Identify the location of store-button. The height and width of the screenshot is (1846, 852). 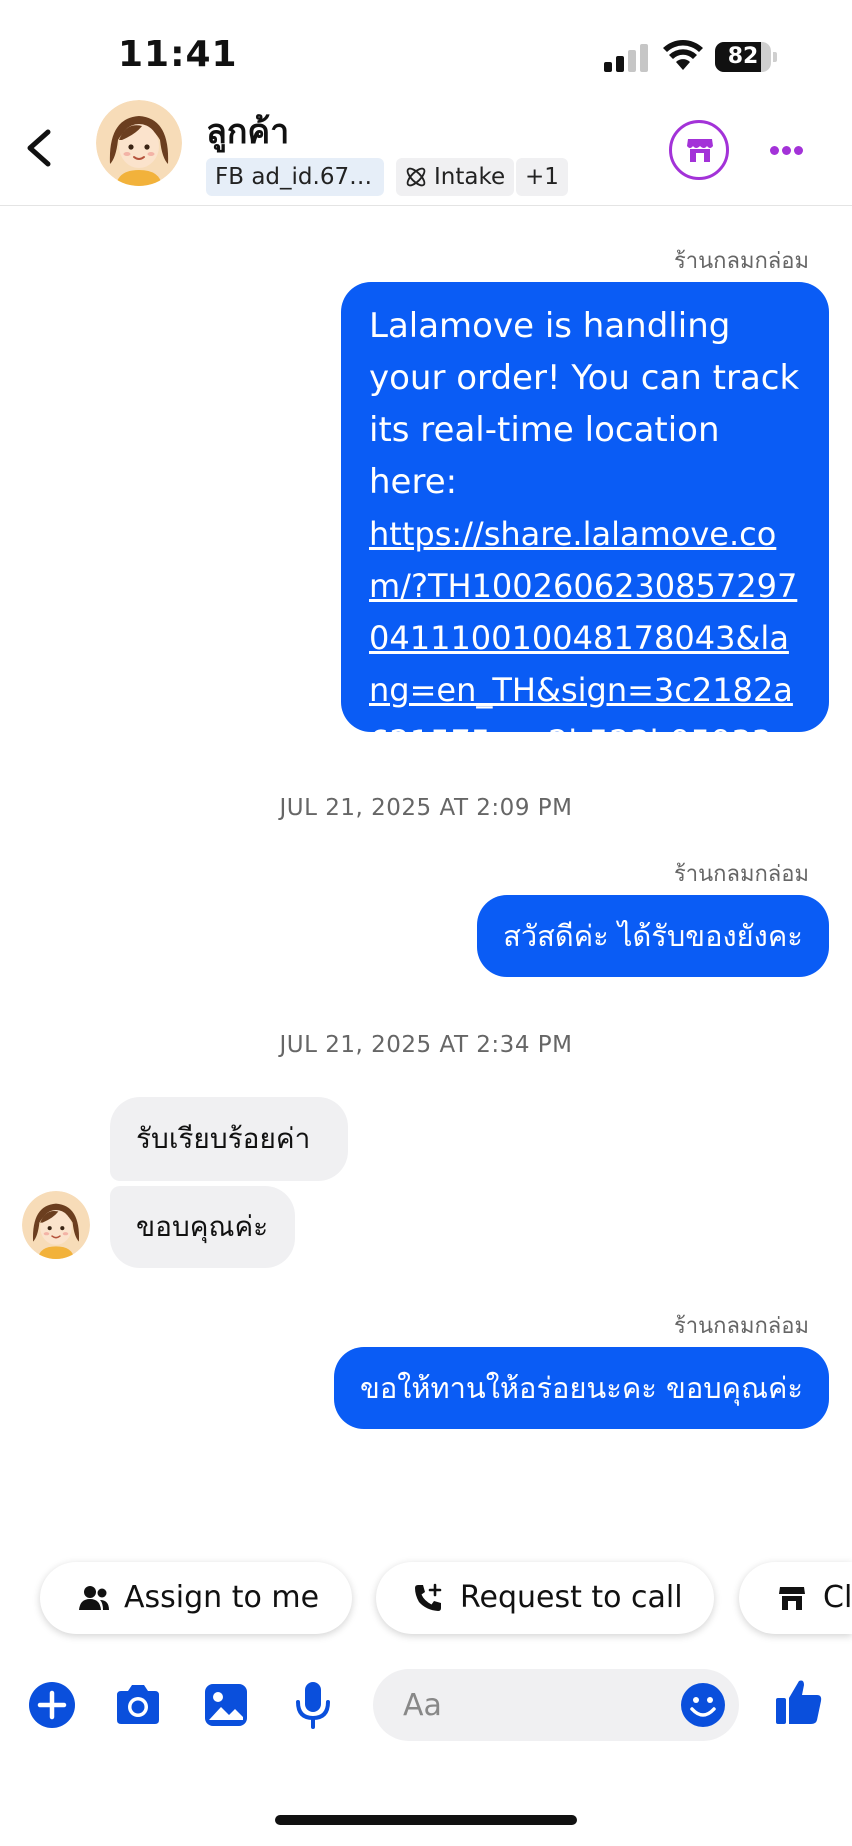
(699, 150).